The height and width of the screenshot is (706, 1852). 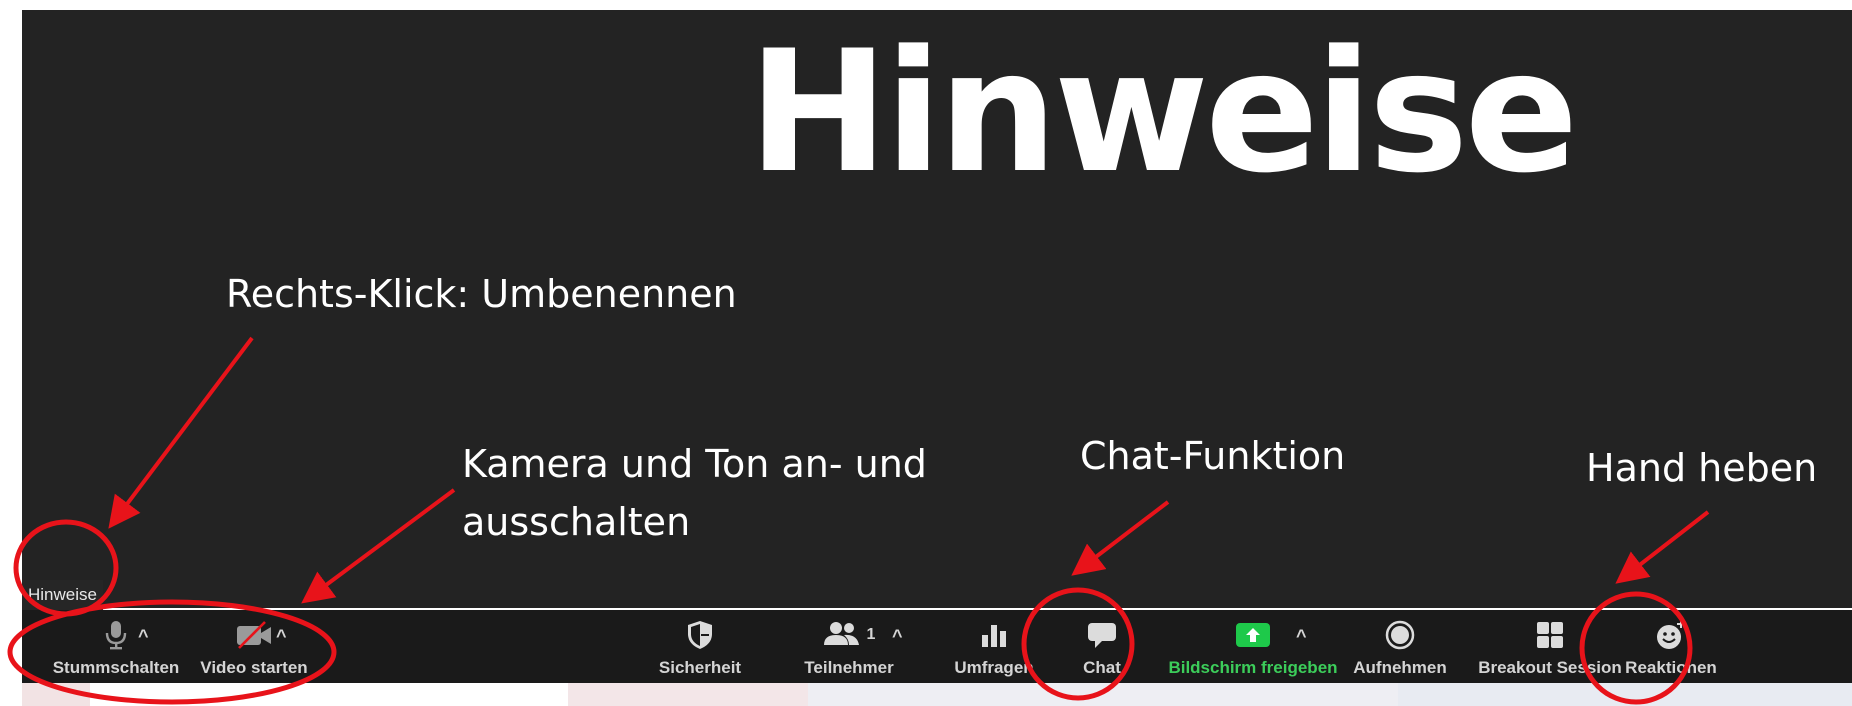 I want to click on circle-reactions, so click(x=1636, y=648).